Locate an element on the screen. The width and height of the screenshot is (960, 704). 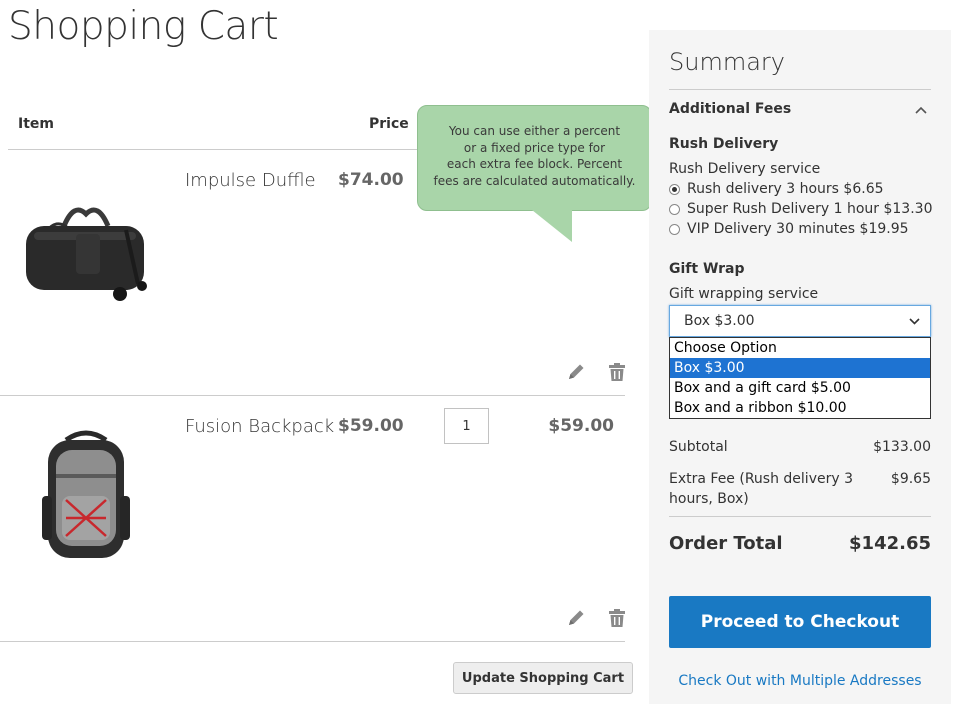
tooltip-line: each extra fee block. Percent is located at coordinates (534, 164).